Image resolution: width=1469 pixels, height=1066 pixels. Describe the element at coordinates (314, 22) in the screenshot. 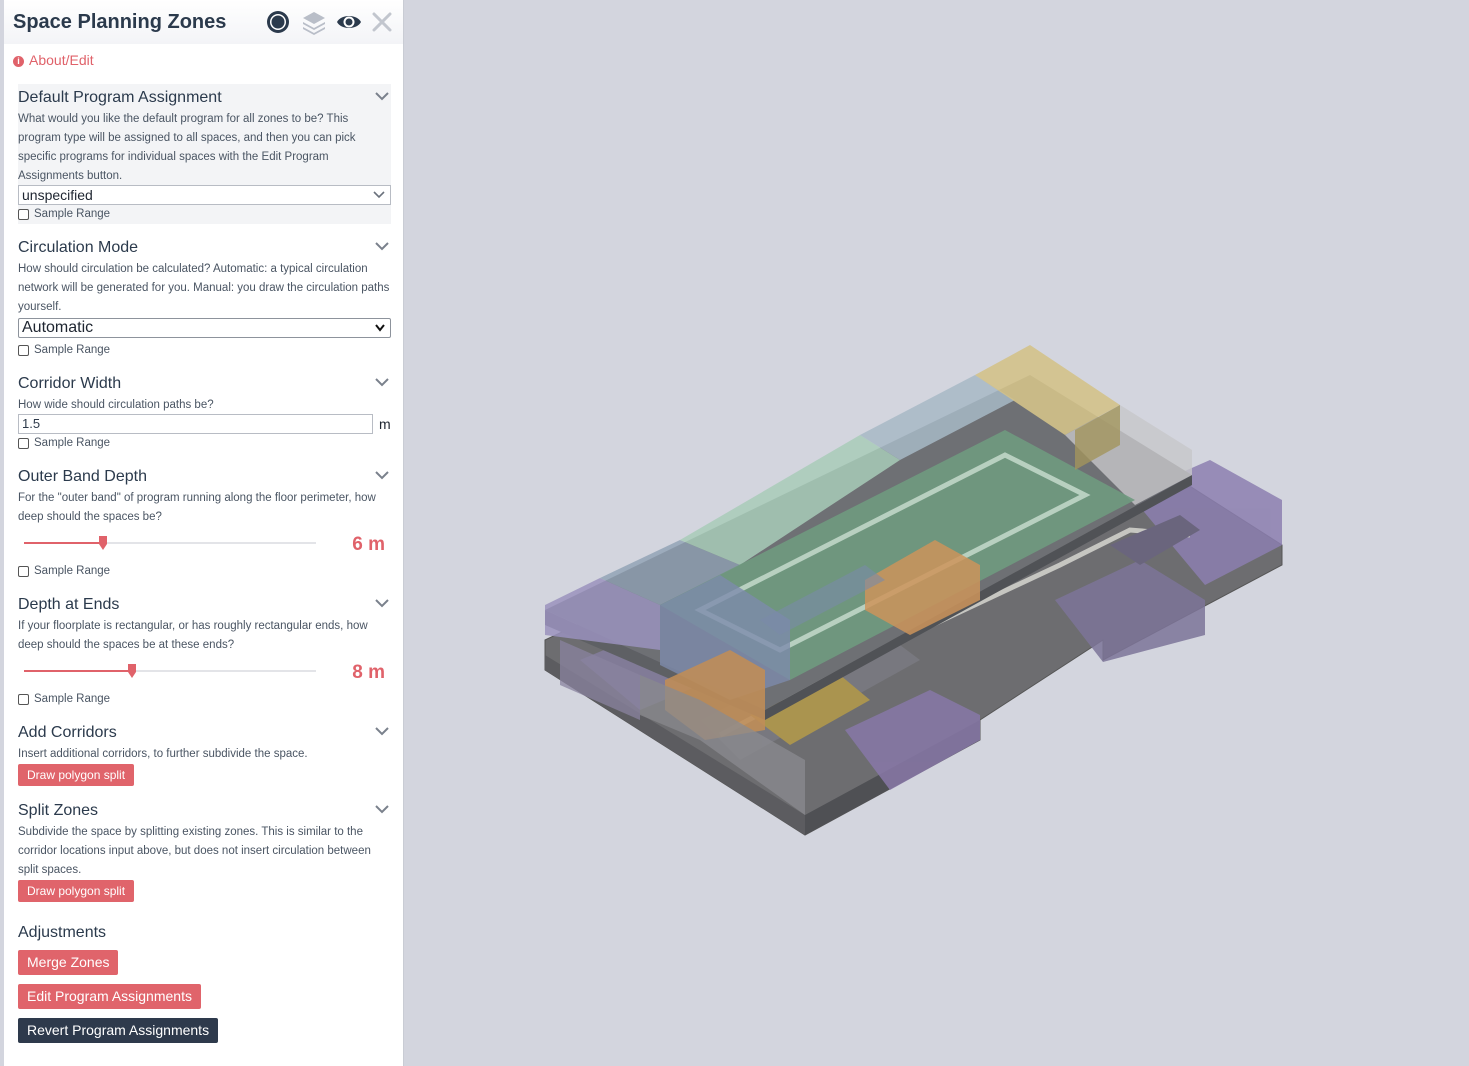

I see `layers-icon` at that location.